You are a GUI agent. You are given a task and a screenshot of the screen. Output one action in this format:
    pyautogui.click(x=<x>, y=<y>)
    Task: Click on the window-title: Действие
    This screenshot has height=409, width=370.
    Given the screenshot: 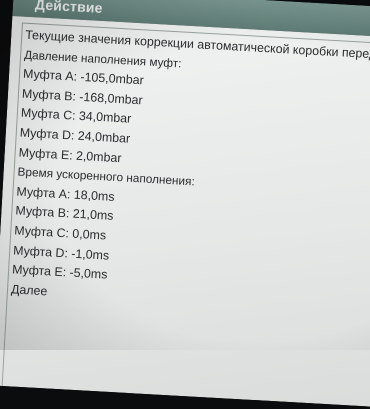 What is the action you would take?
    pyautogui.click(x=69, y=8)
    